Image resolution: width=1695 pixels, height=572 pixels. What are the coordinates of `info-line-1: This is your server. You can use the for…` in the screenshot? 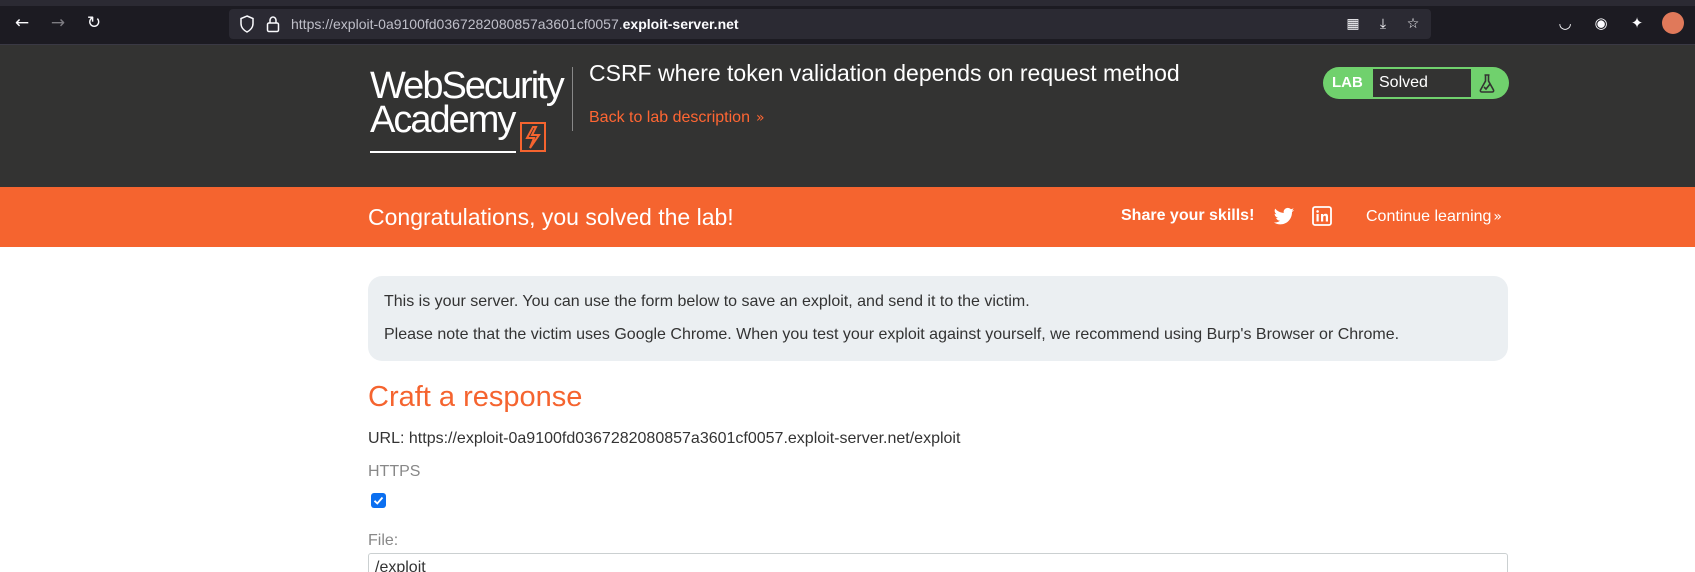 It's located at (707, 301).